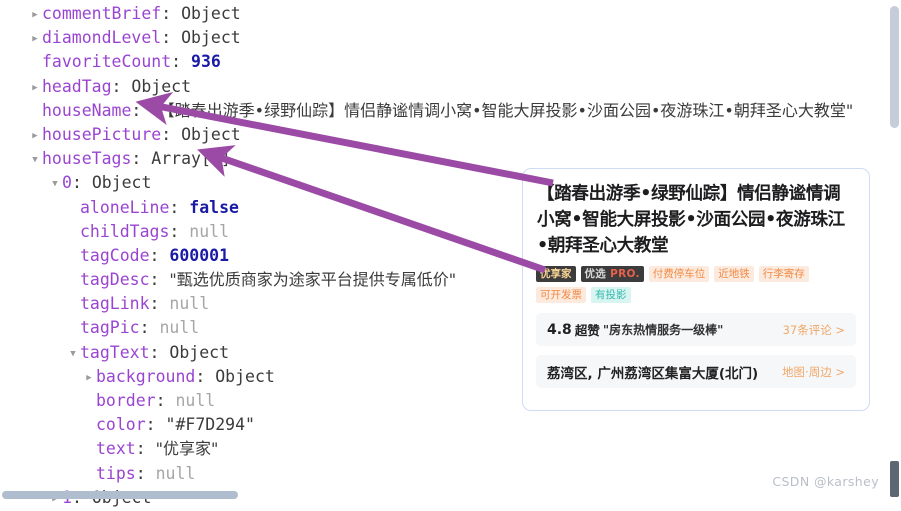 The image size is (901, 511). What do you see at coordinates (115, 304) in the screenshot?
I see `tree-key: tagLink` at bounding box center [115, 304].